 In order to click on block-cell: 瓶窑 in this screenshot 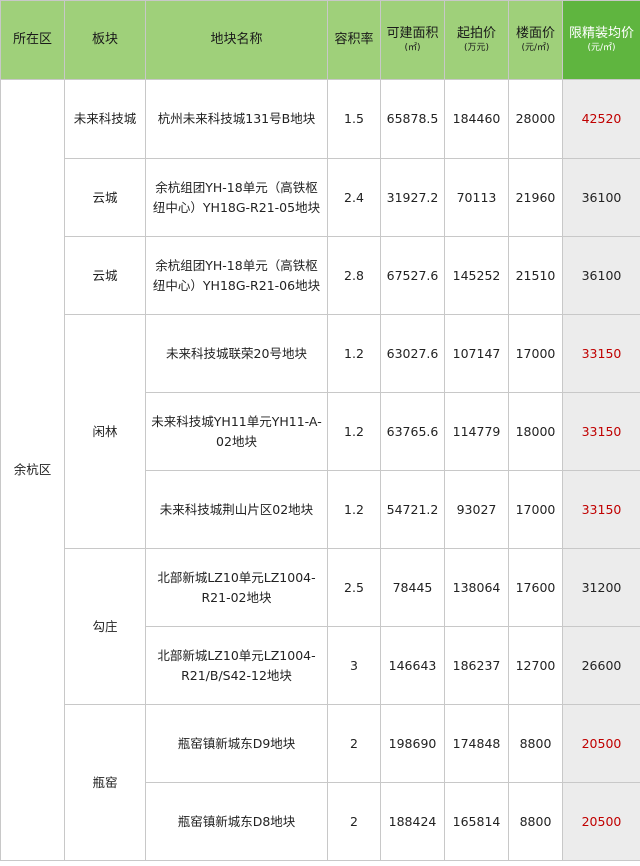, I will do `click(105, 782)`.